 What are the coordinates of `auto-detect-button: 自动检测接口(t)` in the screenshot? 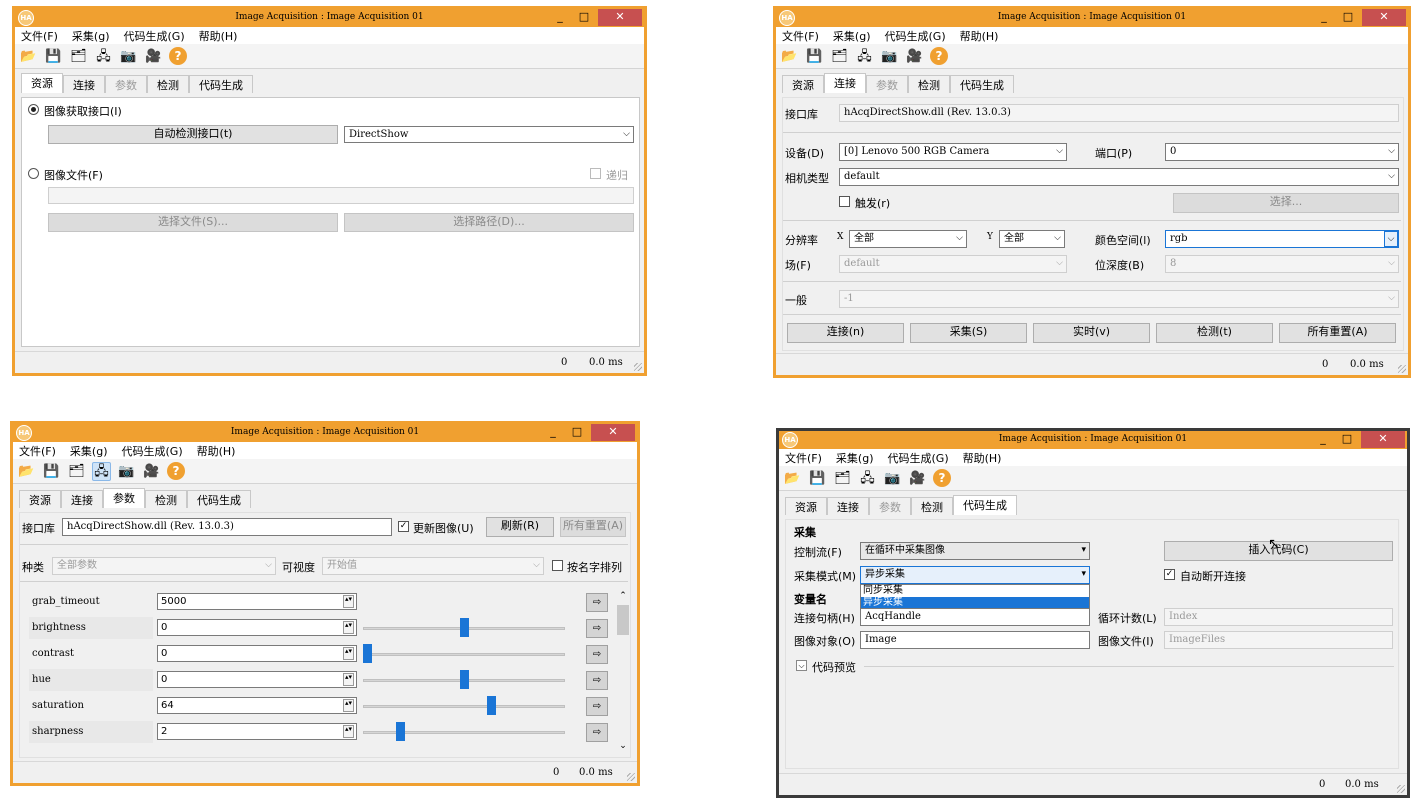 It's located at (193, 134).